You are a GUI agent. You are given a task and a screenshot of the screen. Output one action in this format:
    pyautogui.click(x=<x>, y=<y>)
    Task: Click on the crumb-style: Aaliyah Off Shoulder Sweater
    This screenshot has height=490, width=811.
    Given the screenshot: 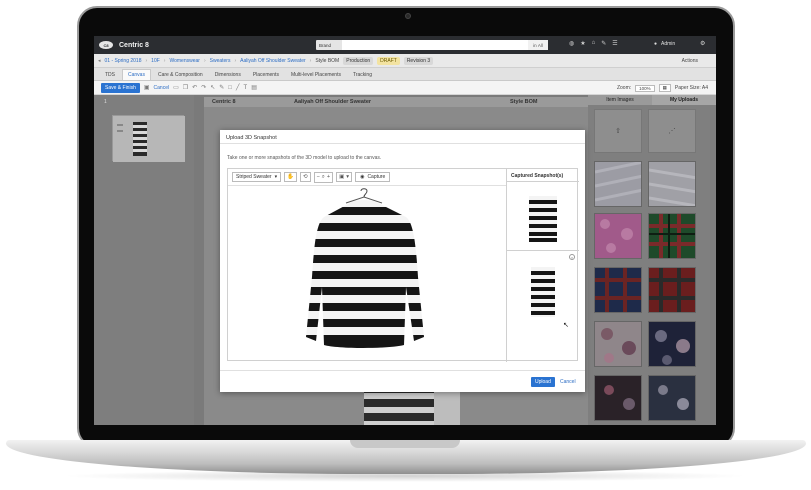 What is the action you would take?
    pyautogui.click(x=273, y=61)
    